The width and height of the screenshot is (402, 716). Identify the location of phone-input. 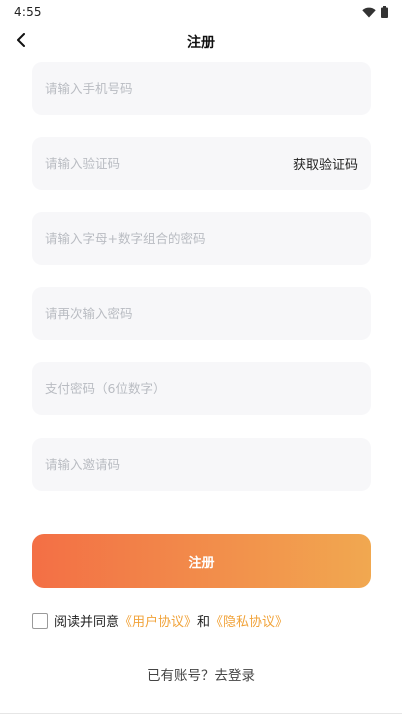
(201, 88).